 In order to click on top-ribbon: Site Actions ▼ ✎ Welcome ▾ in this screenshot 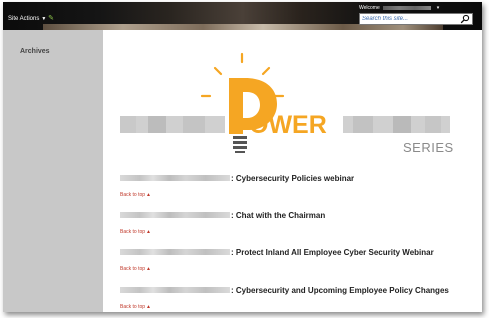, I will do `click(242, 16)`.